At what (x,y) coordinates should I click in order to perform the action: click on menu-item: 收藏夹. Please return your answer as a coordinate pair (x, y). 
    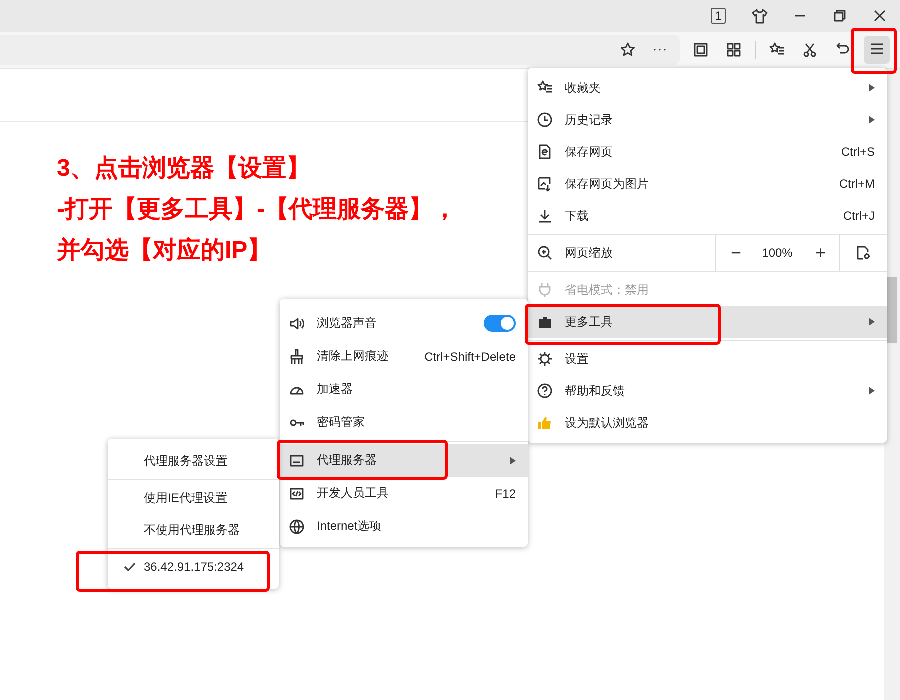
    Looking at the image, I should click on (707, 88).